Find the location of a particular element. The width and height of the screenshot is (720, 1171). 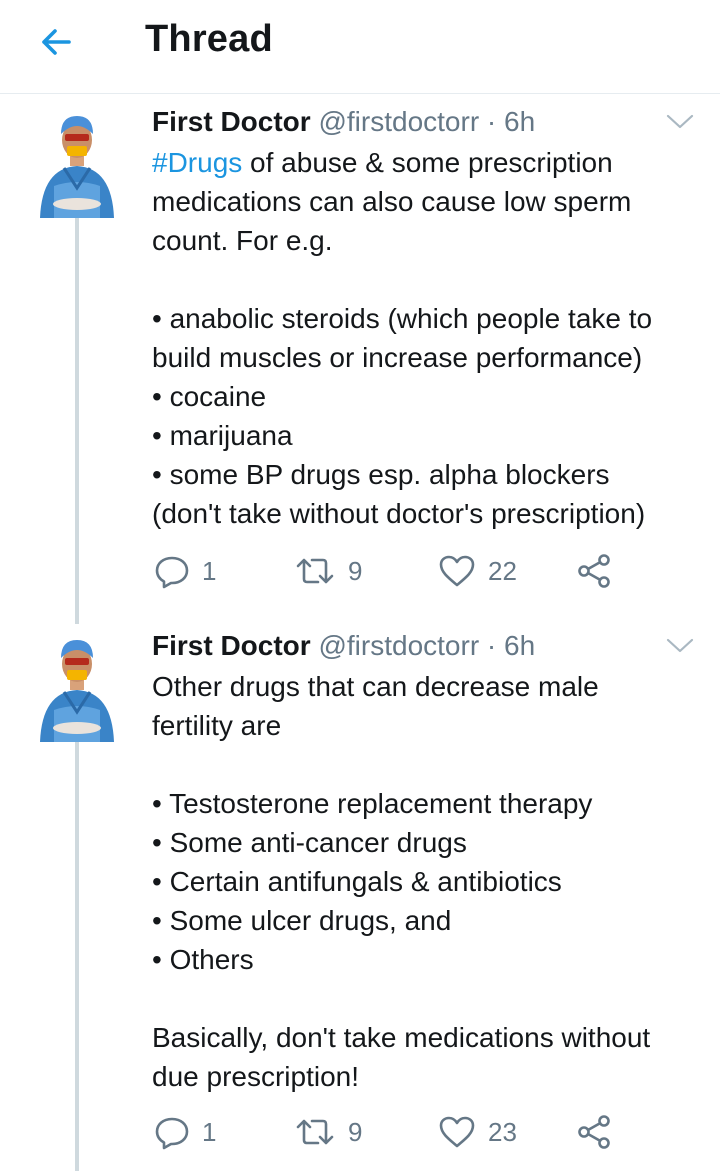

tweet-text-line: count. For e.g. is located at coordinates (242, 240).